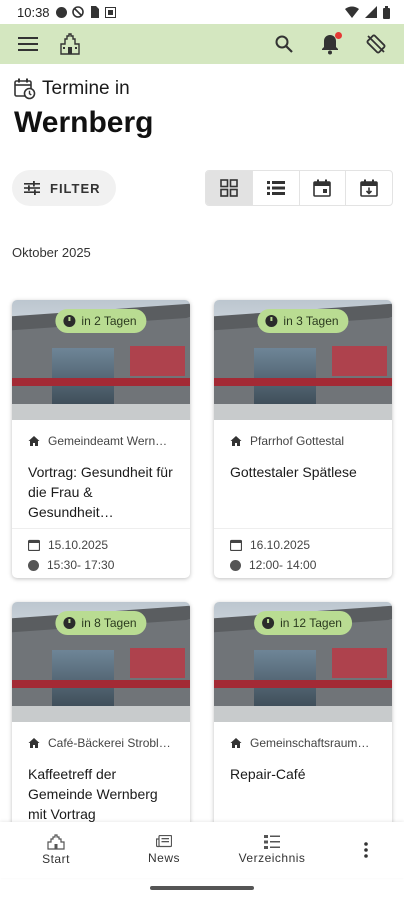  I want to click on days-until-label: in 12 Tagen, so click(311, 623).